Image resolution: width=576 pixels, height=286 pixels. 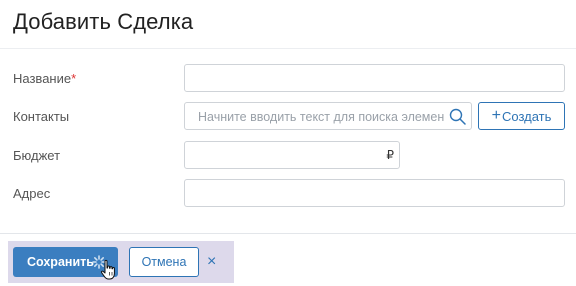 What do you see at coordinates (211, 262) in the screenshot?
I see `close-icon: ×` at bounding box center [211, 262].